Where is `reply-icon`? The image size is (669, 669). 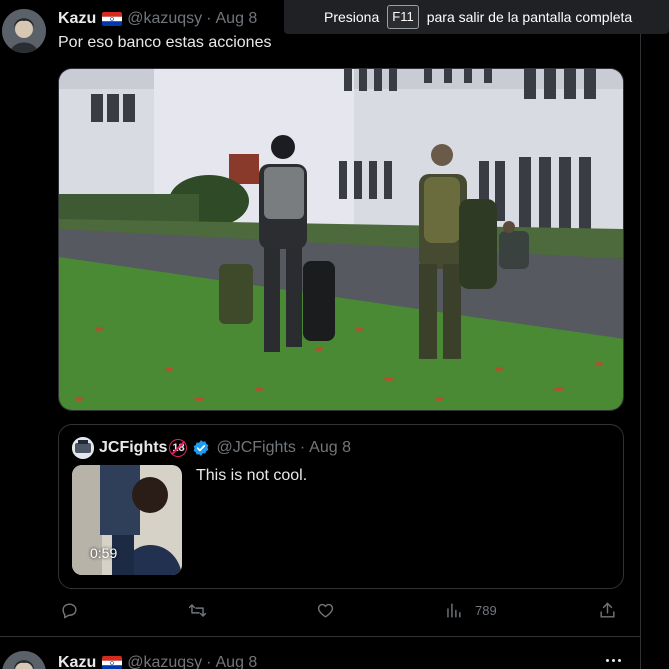 reply-icon is located at coordinates (69, 611).